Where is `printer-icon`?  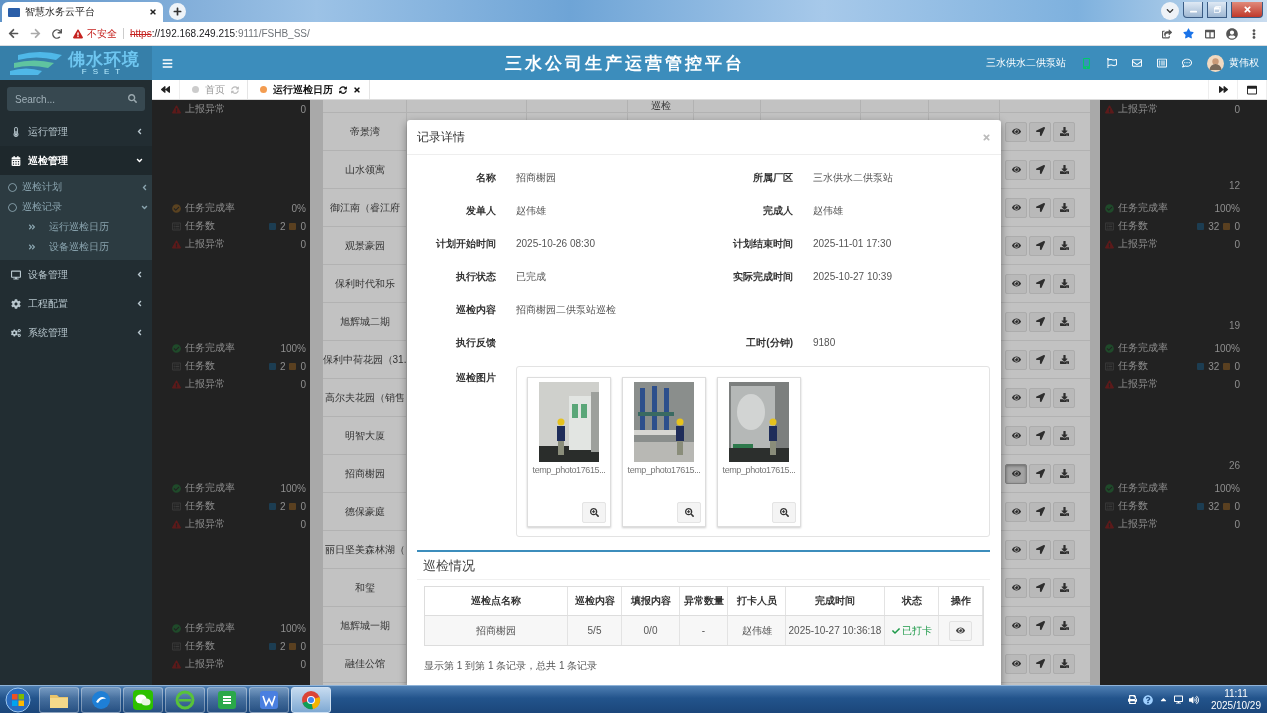
printer-icon is located at coordinates (1132, 699).